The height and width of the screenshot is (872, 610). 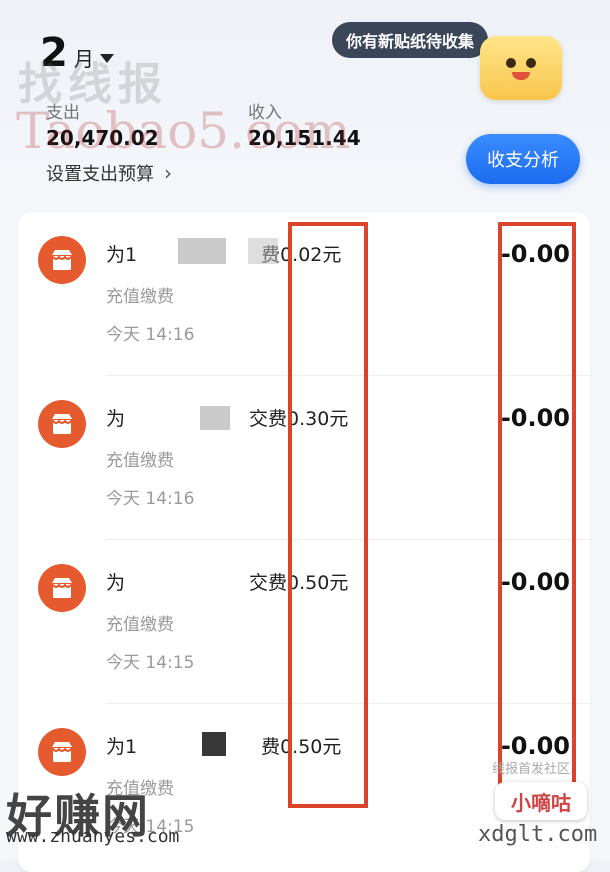 What do you see at coordinates (541, 801) in the screenshot?
I see `watermark-xiaodigu: 小嘀咕` at bounding box center [541, 801].